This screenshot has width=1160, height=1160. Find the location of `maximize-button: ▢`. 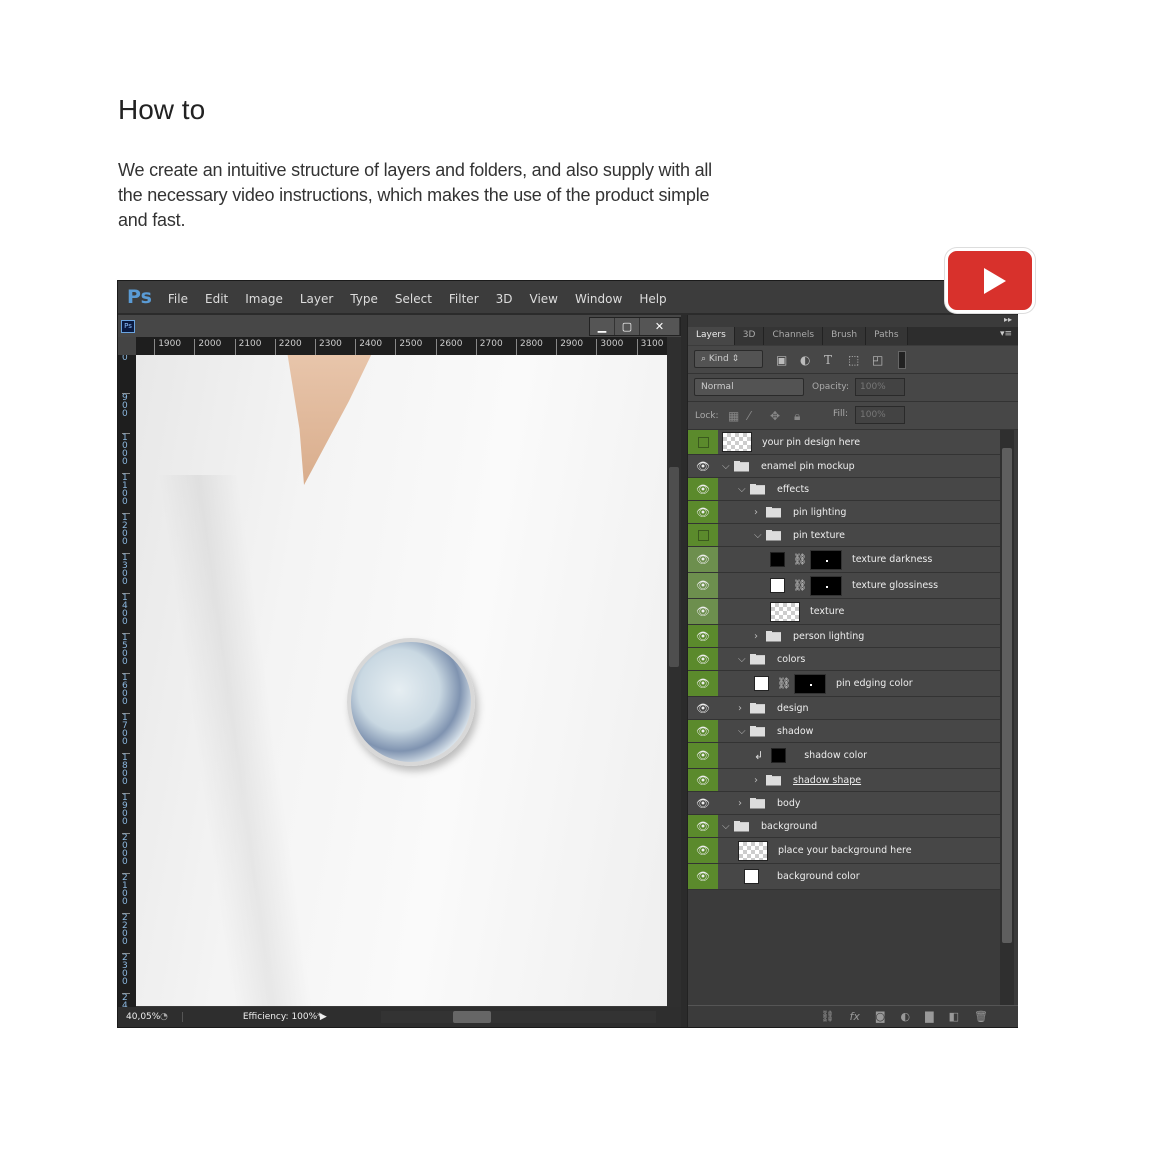

maximize-button: ▢ is located at coordinates (627, 326).